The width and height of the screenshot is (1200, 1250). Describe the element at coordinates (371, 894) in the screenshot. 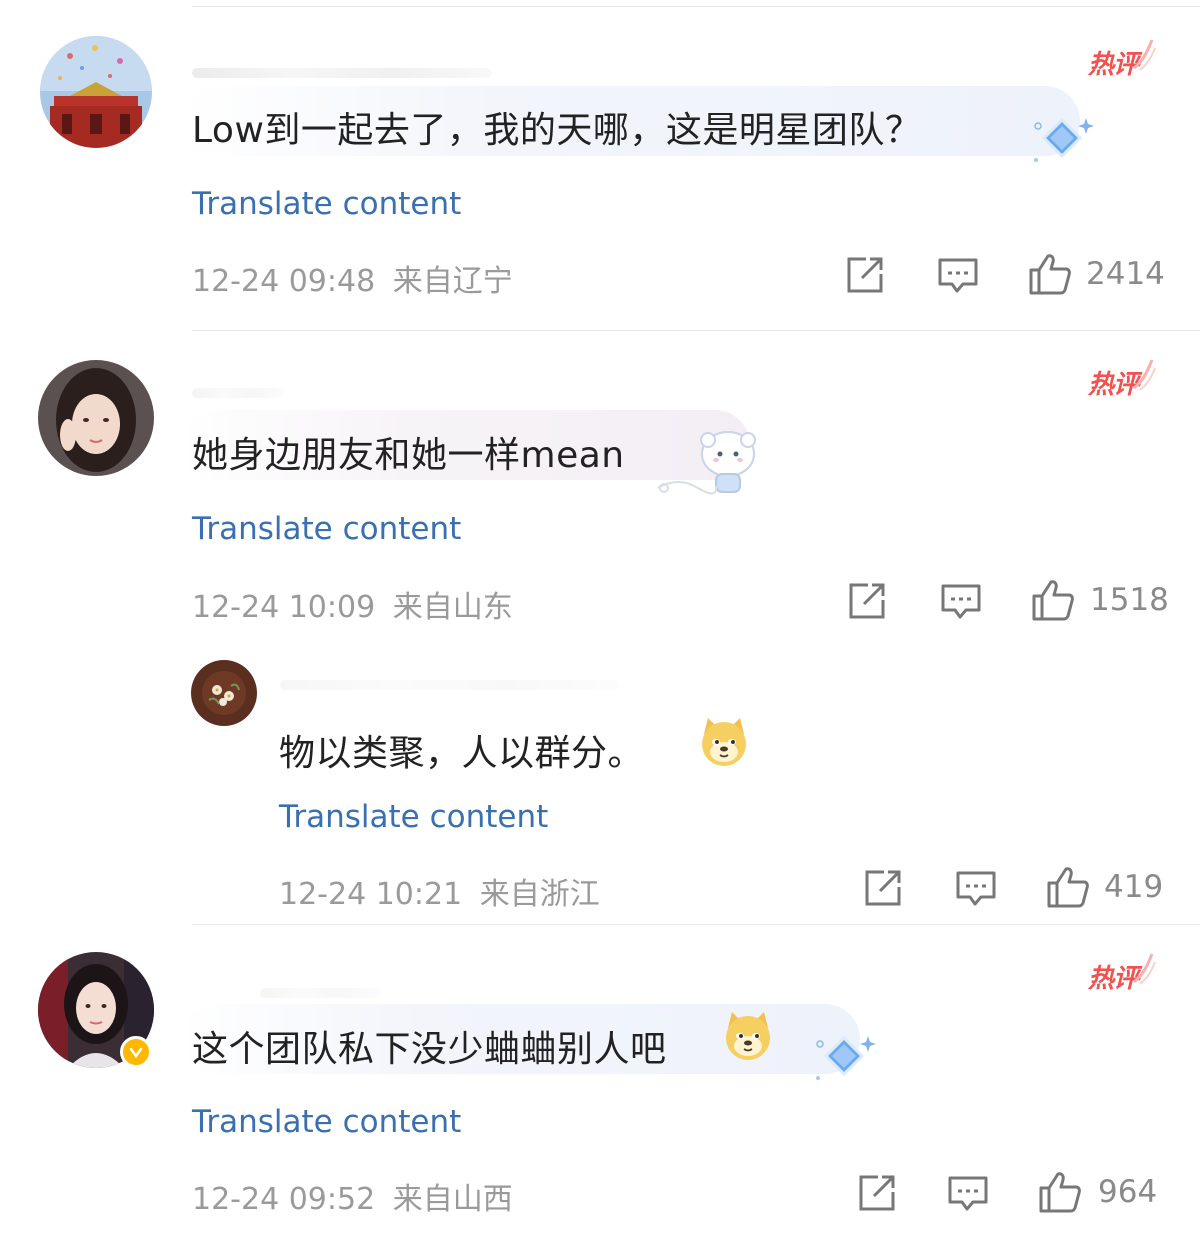

I see `comment-time: 12-24 10:21` at that location.